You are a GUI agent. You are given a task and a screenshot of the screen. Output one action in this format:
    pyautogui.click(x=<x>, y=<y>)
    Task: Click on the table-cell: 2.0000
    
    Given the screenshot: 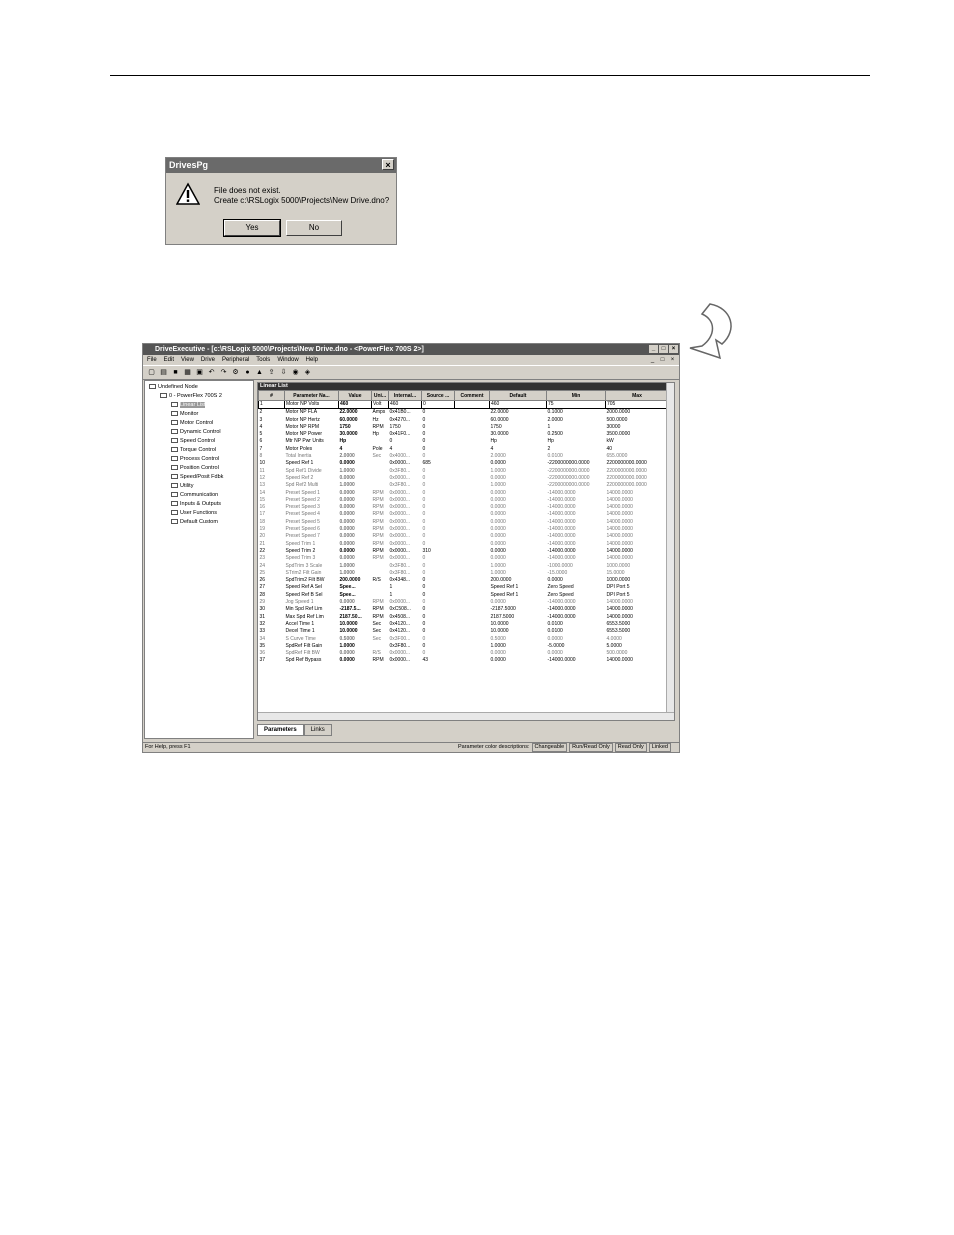 What is the action you would take?
    pyautogui.click(x=355, y=456)
    